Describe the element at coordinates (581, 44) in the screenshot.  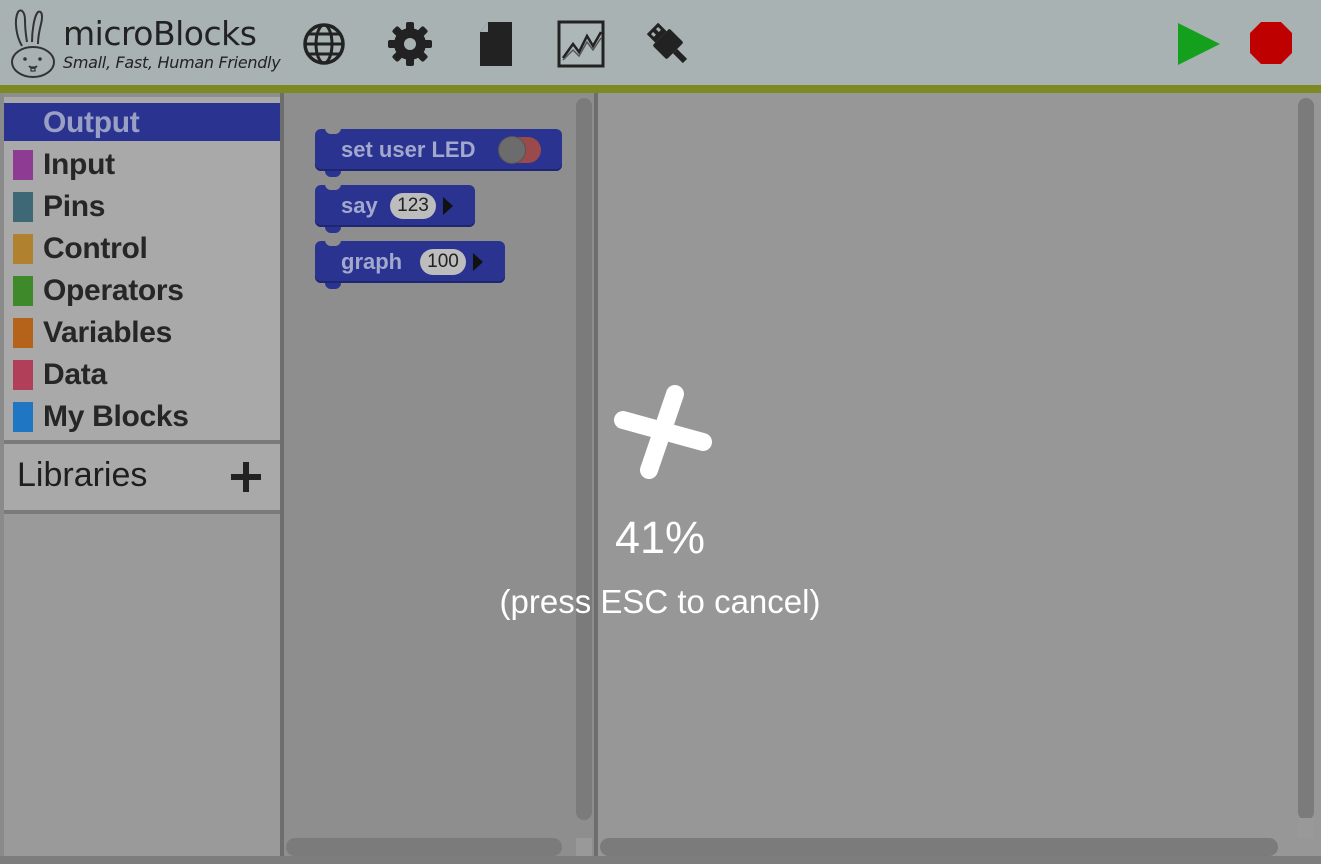
I see `graph-icon` at that location.